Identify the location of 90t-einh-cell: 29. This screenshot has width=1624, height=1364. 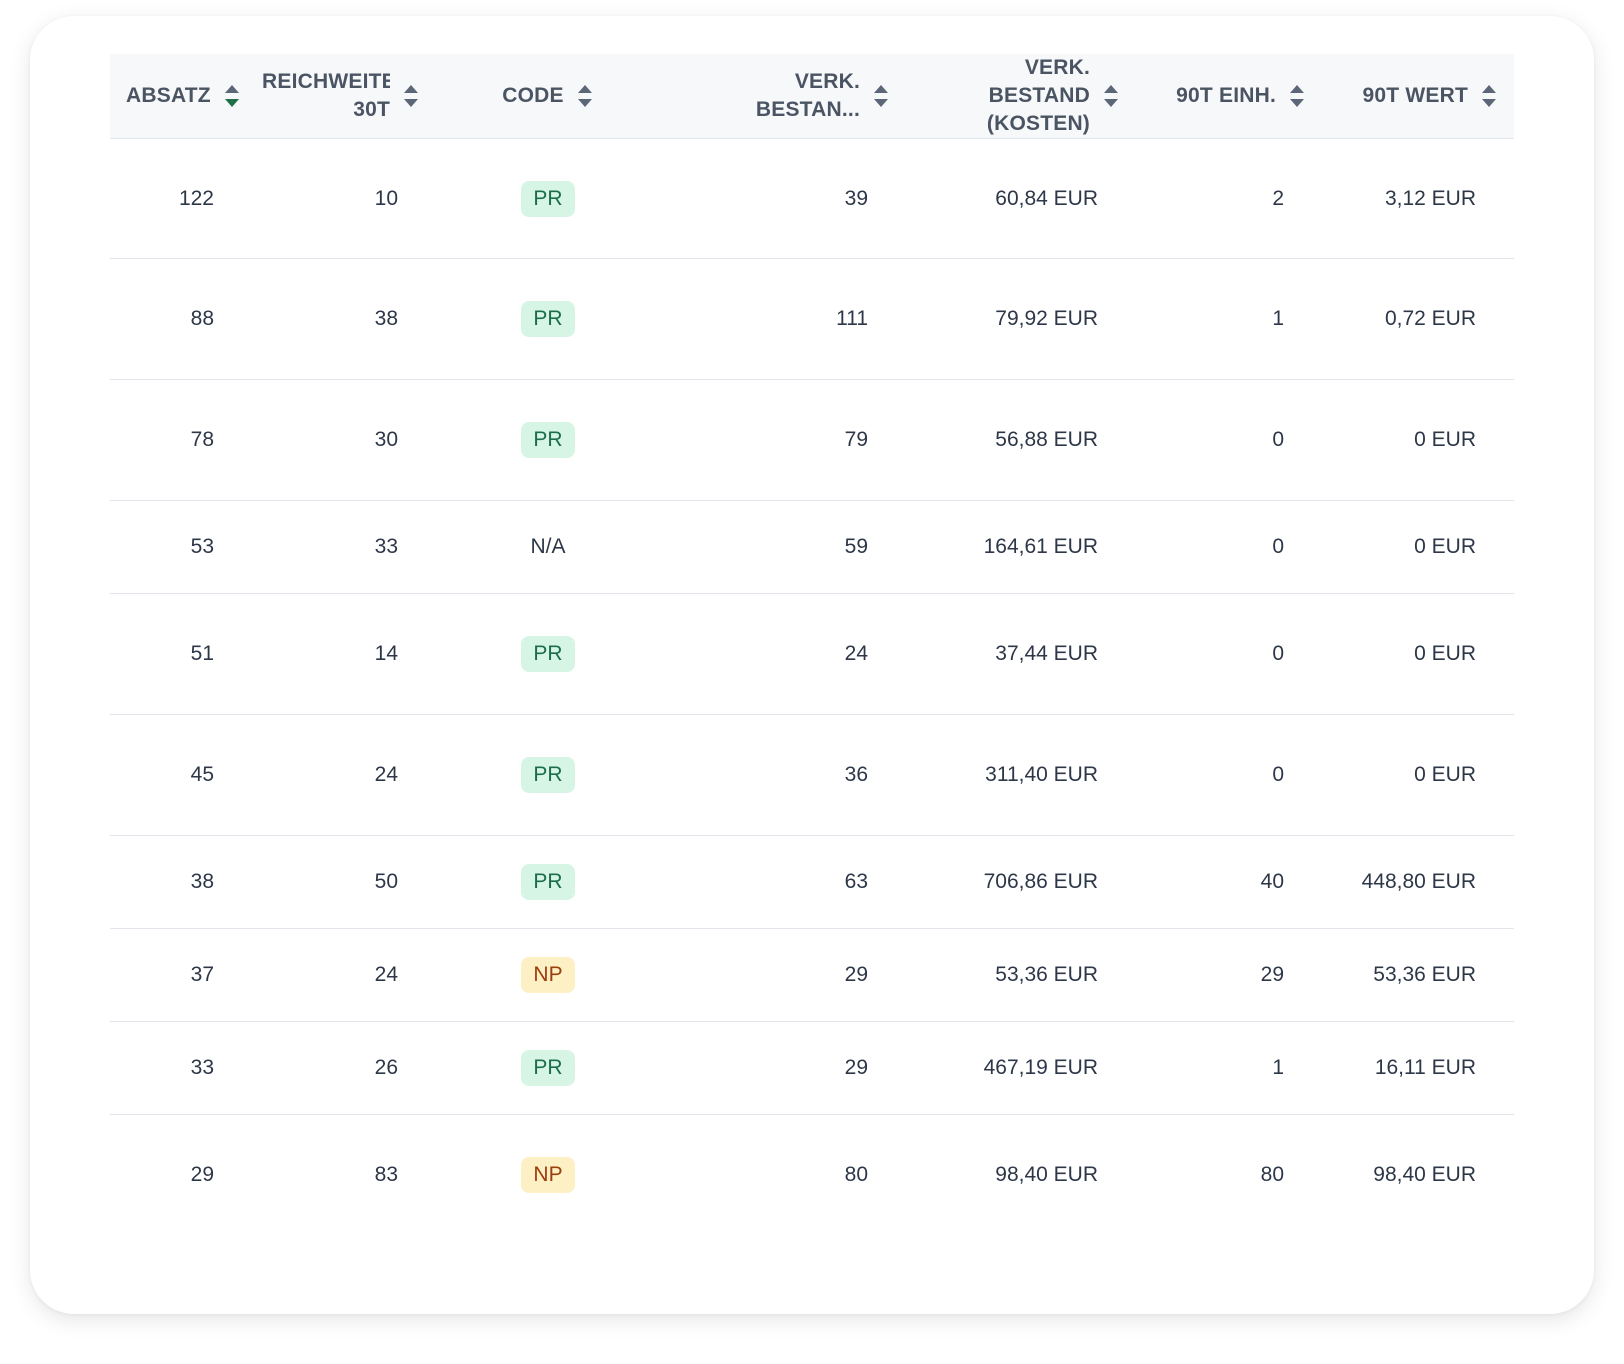
(1229, 975).